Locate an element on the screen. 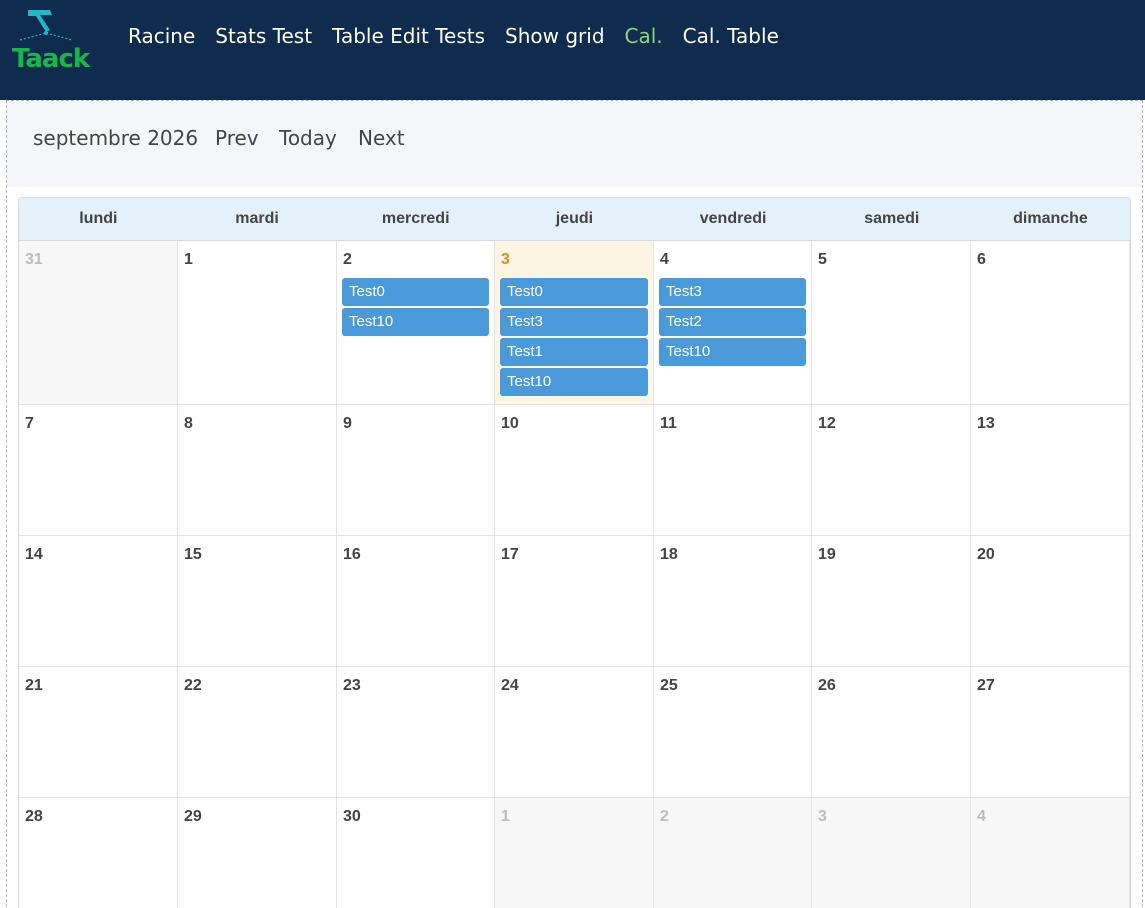 Image resolution: width=1145 pixels, height=908 pixels. day-number: 4 is located at coordinates (981, 816).